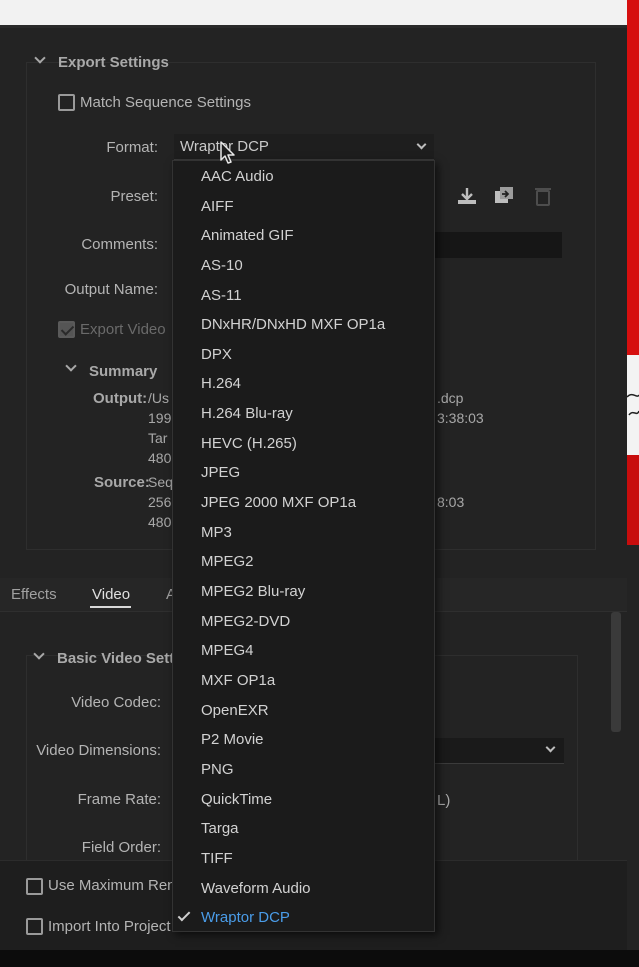 The width and height of the screenshot is (639, 967). What do you see at coordinates (633, 404) in the screenshot?
I see `background-stroke` at bounding box center [633, 404].